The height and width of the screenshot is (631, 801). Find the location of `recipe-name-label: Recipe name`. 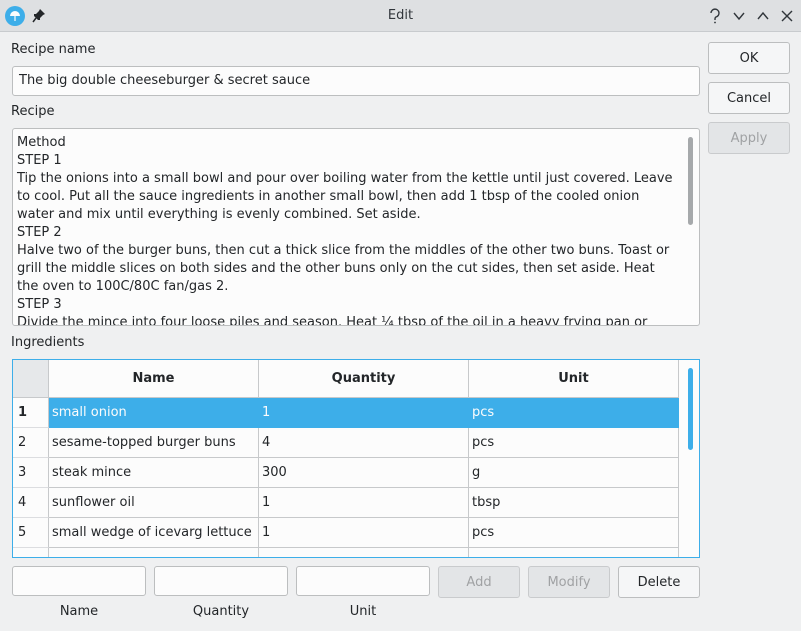

recipe-name-label: Recipe name is located at coordinates (53, 49).